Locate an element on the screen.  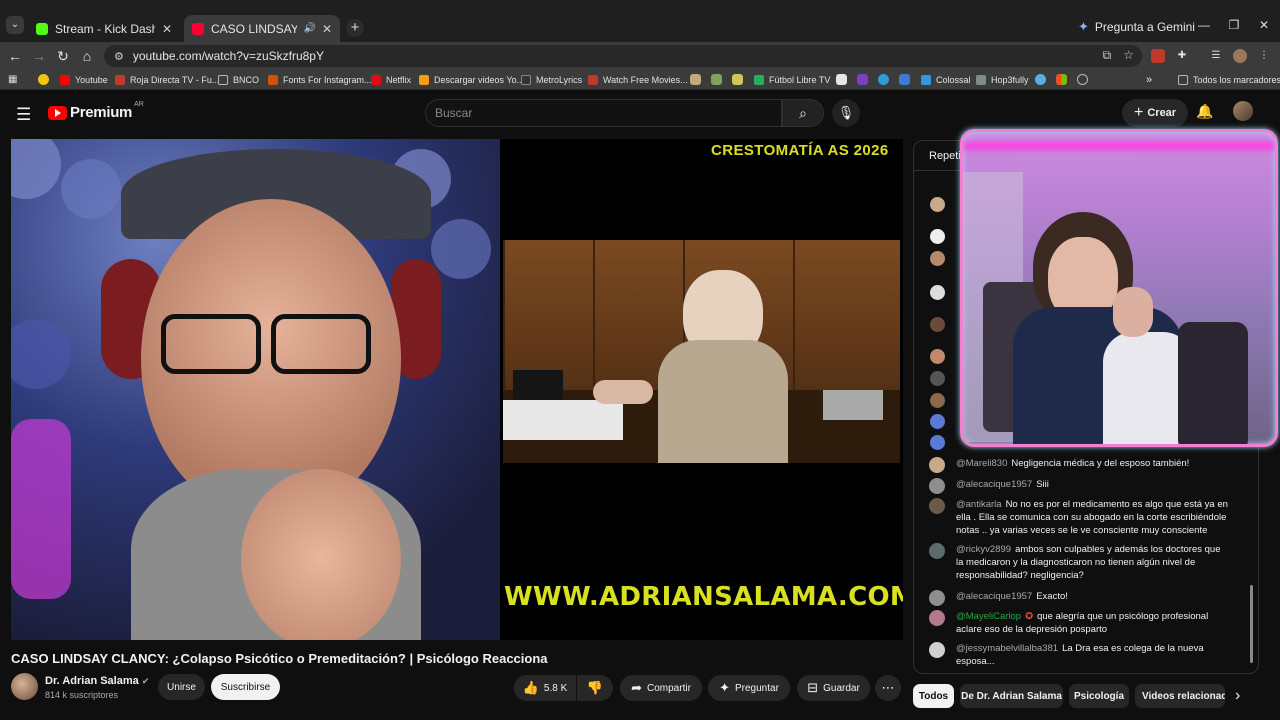
share-arrow-icon: ➦ is located at coordinates (636, 687).